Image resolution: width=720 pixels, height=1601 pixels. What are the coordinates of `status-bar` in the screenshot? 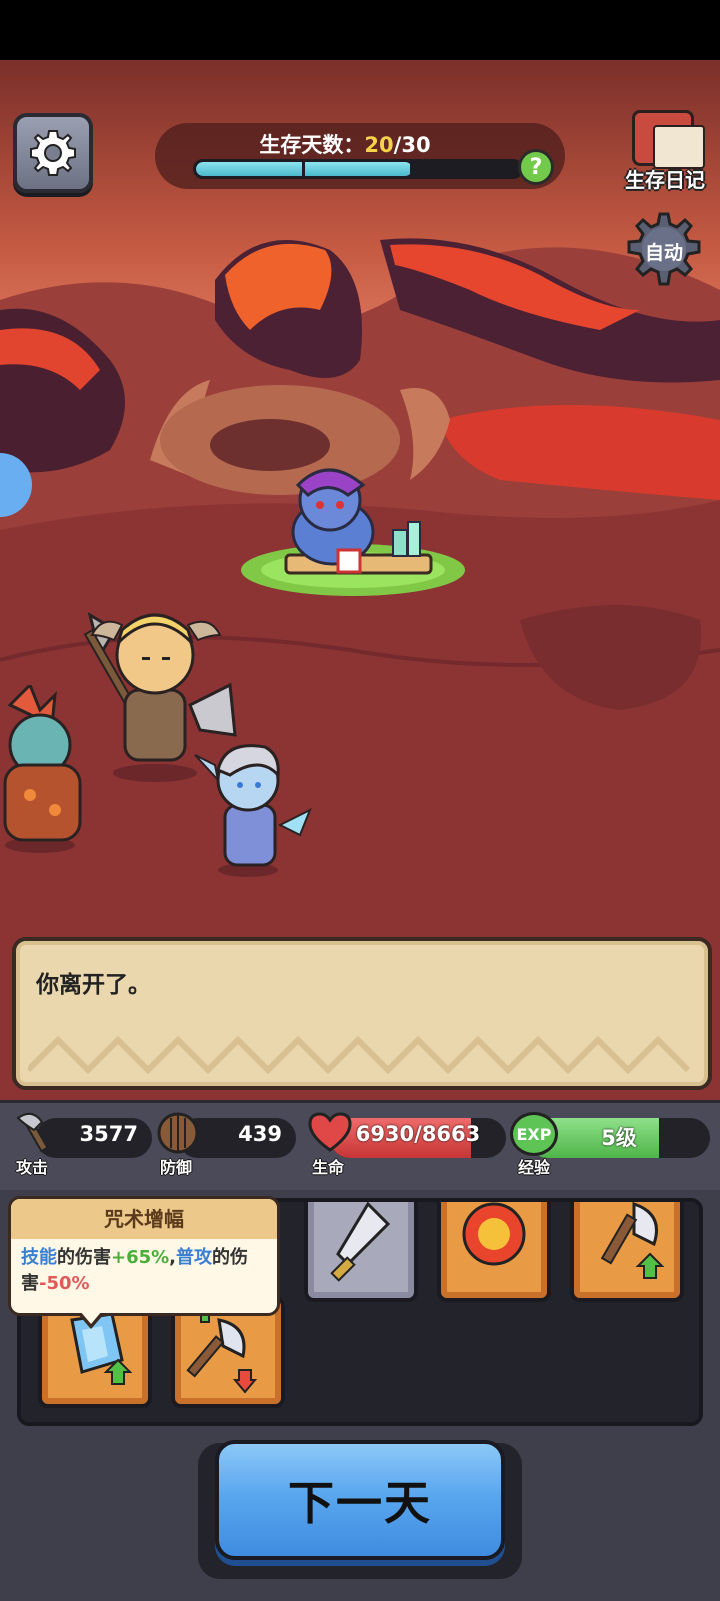 It's located at (360, 30).